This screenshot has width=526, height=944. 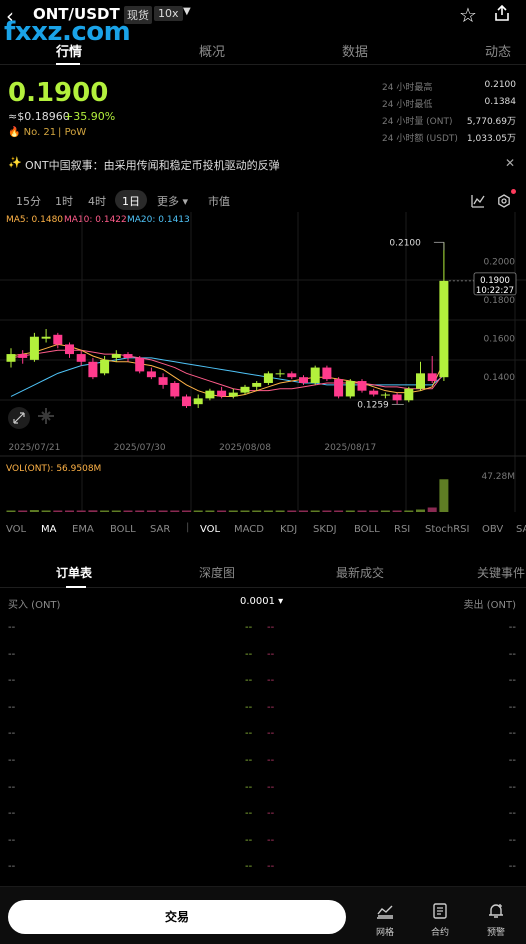 I want to click on ind-obv: OBV, so click(x=492, y=529).